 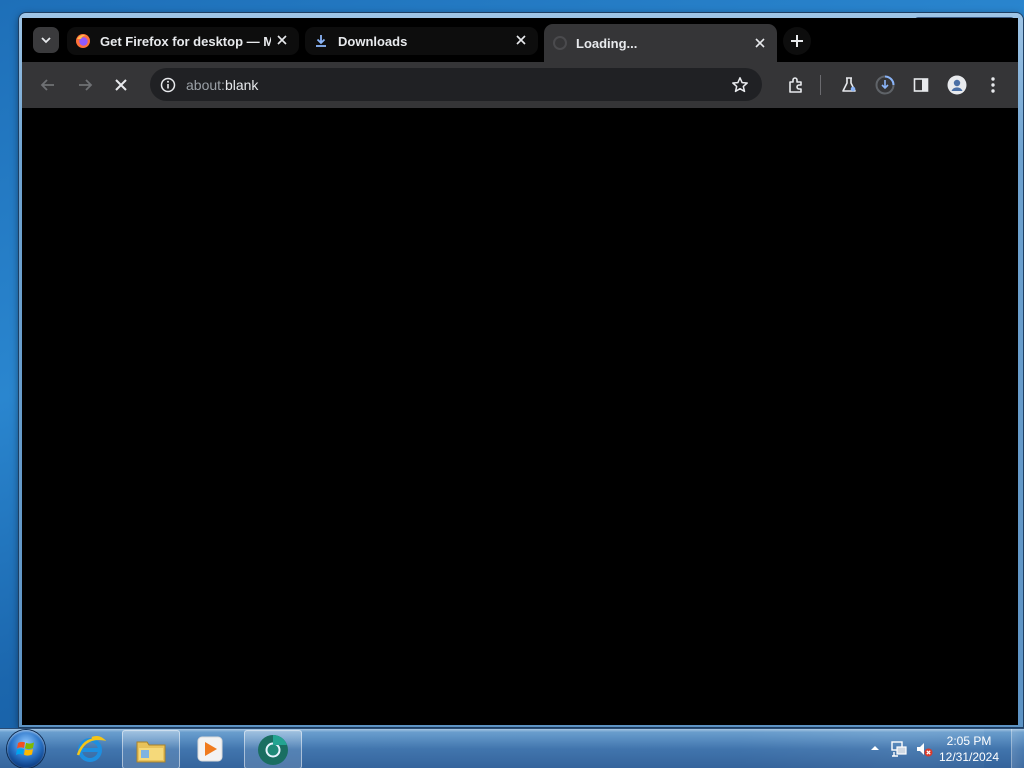 I want to click on labs-button, so click(x=849, y=85).